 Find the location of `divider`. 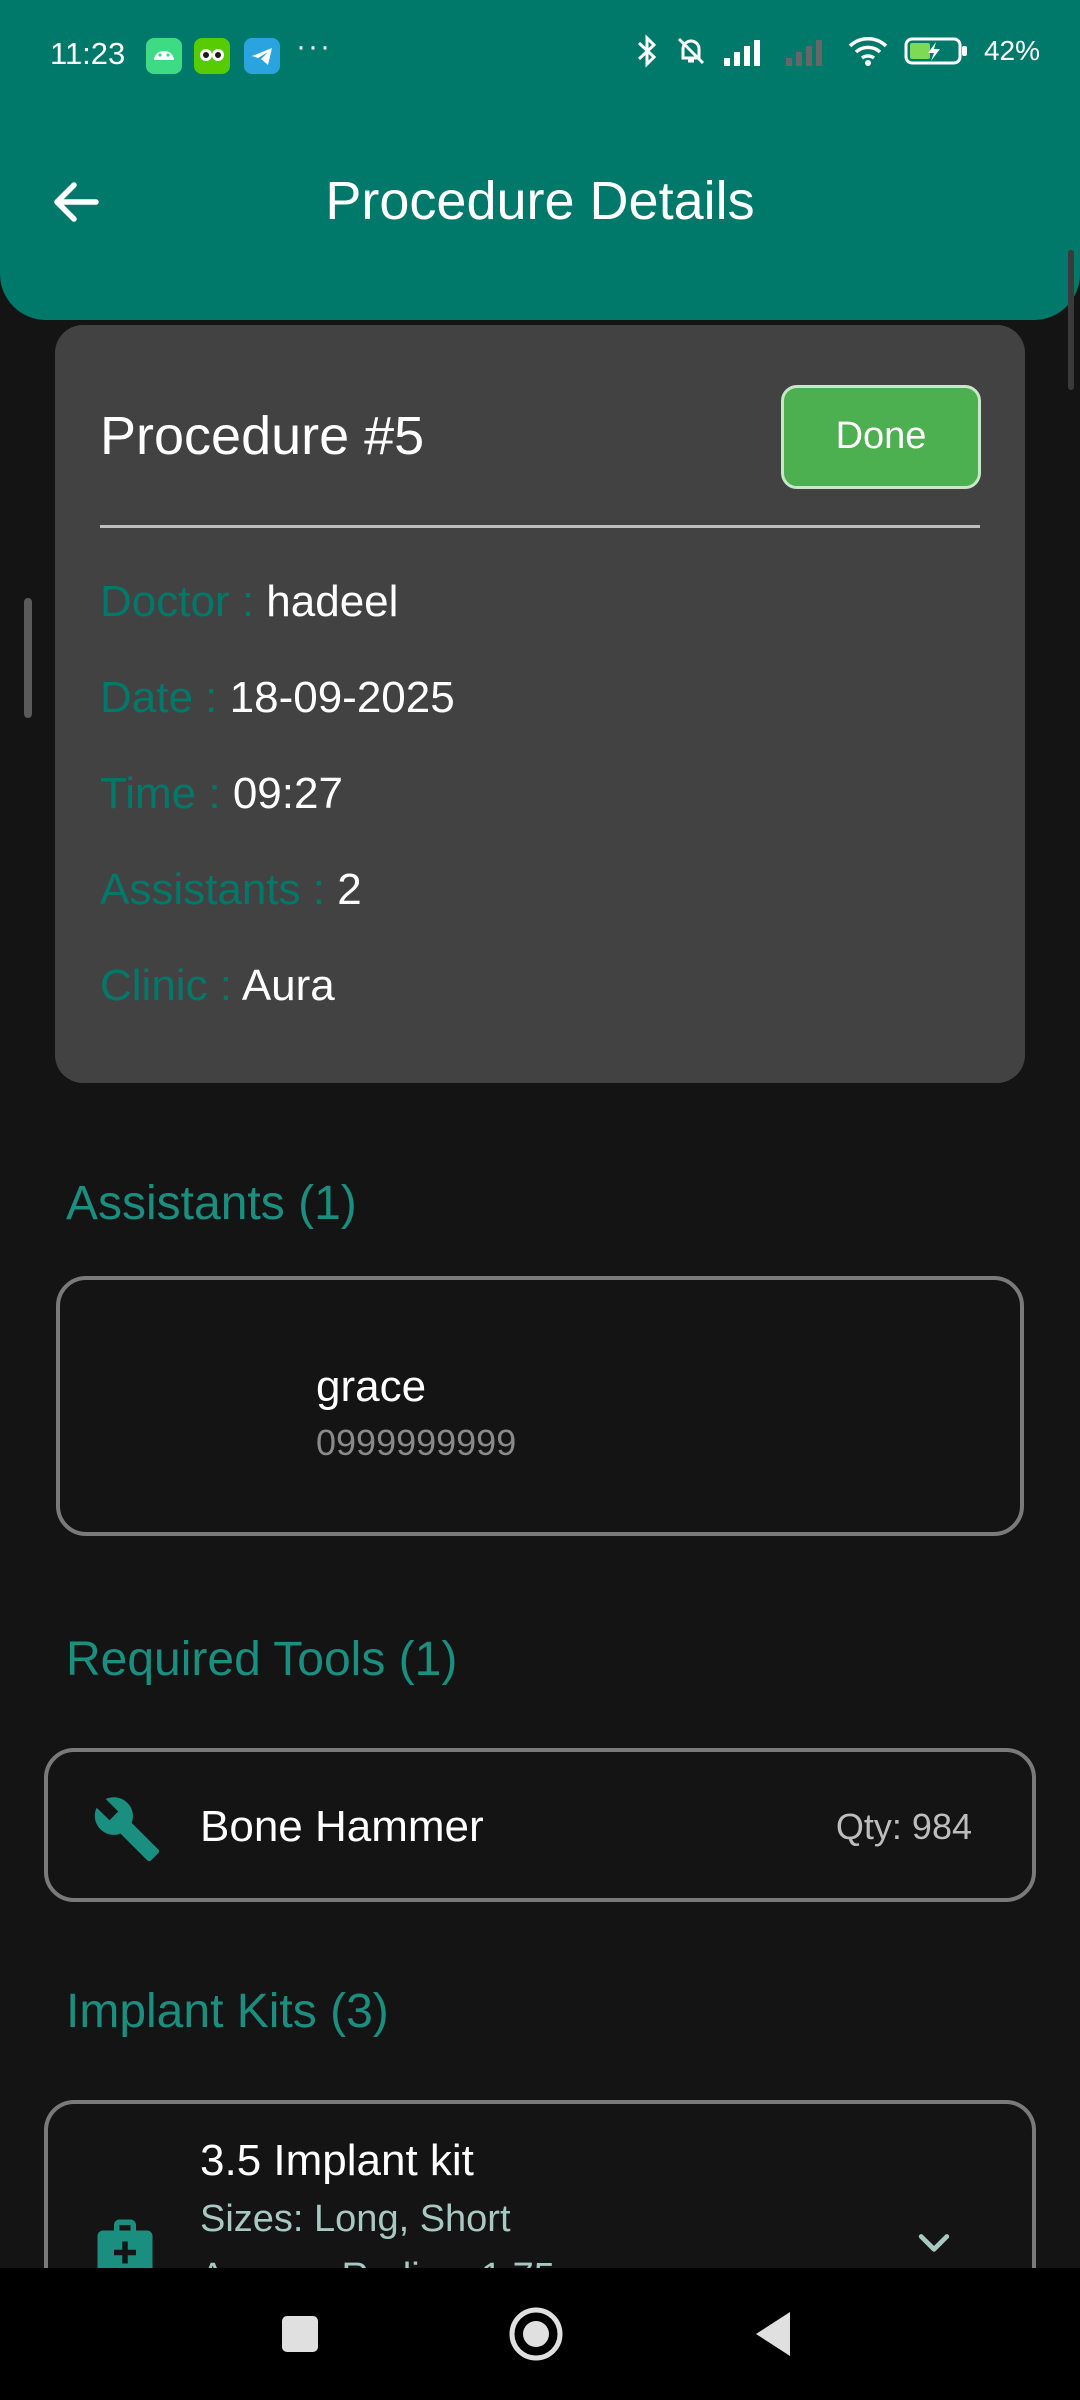

divider is located at coordinates (540, 526).